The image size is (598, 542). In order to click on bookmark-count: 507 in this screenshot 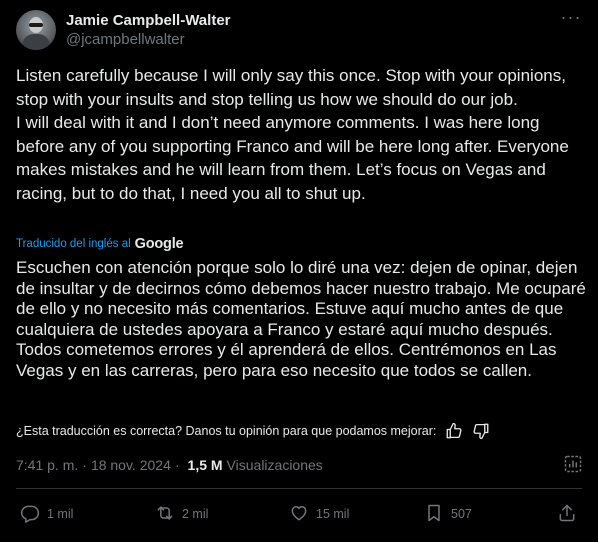, I will do `click(461, 514)`.